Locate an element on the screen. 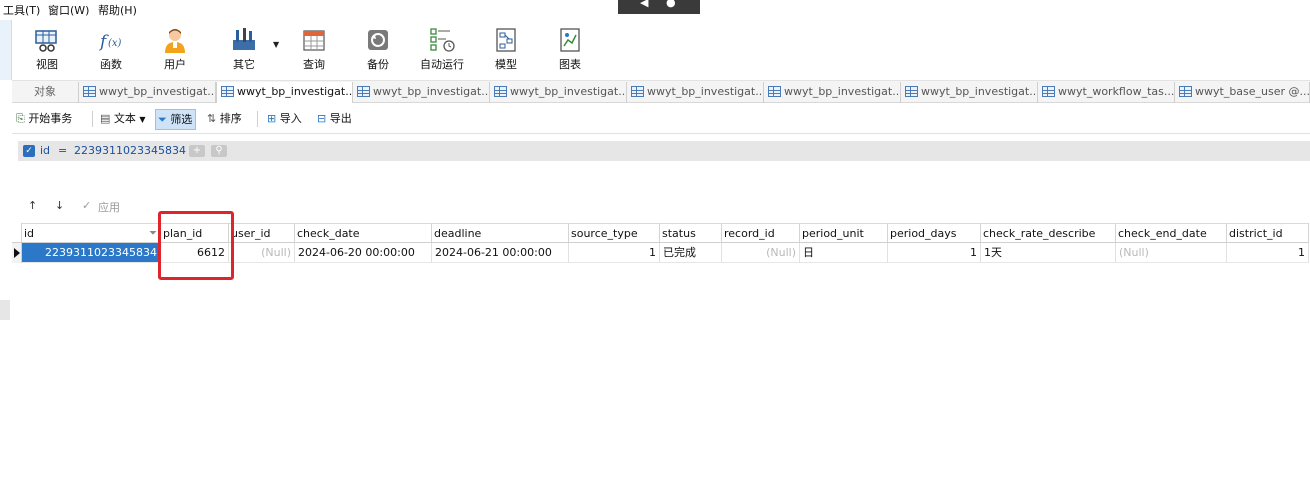 The height and width of the screenshot is (500, 1310). cell-check-end-date: (Null) is located at coordinates (1171, 253).